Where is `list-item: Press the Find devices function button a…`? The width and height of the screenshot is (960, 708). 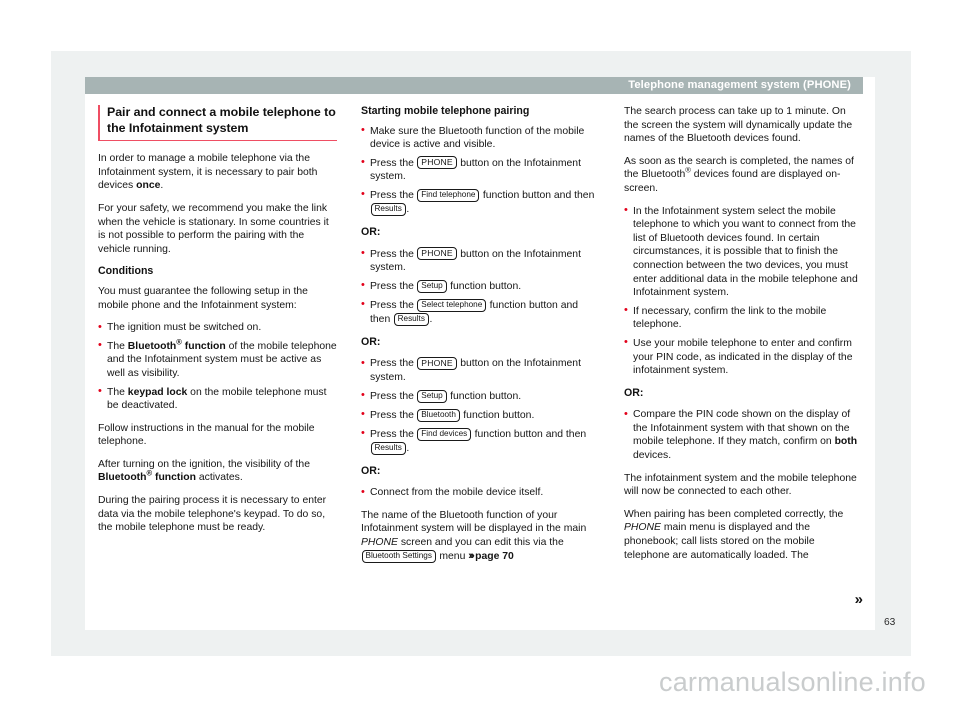 list-item: Press the Find devices function button a… is located at coordinates (480, 441).